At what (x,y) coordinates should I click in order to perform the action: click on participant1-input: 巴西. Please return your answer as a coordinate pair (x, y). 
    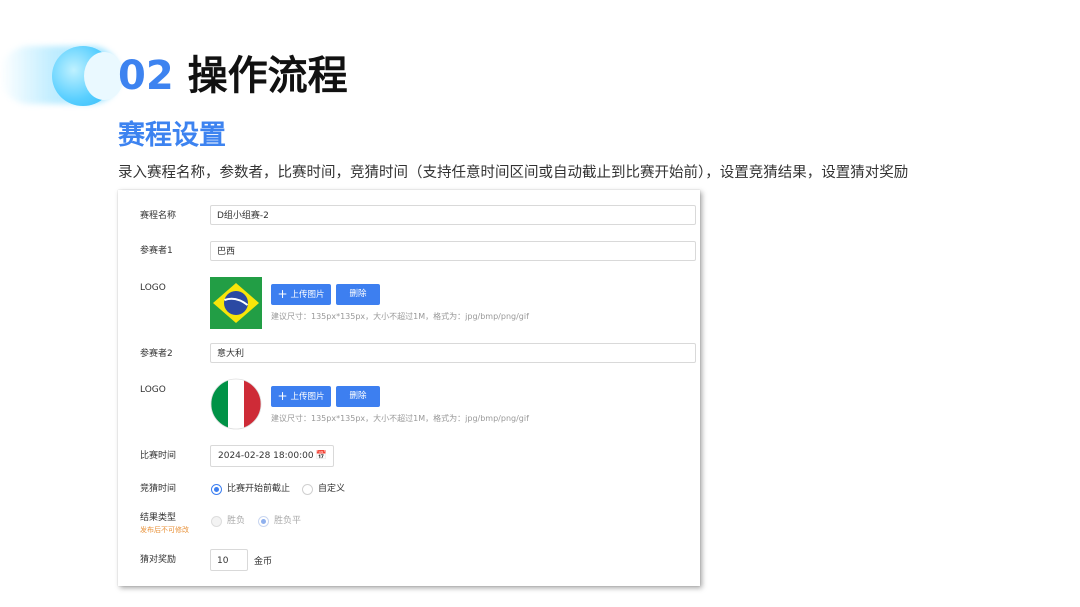
    Looking at the image, I should click on (453, 251).